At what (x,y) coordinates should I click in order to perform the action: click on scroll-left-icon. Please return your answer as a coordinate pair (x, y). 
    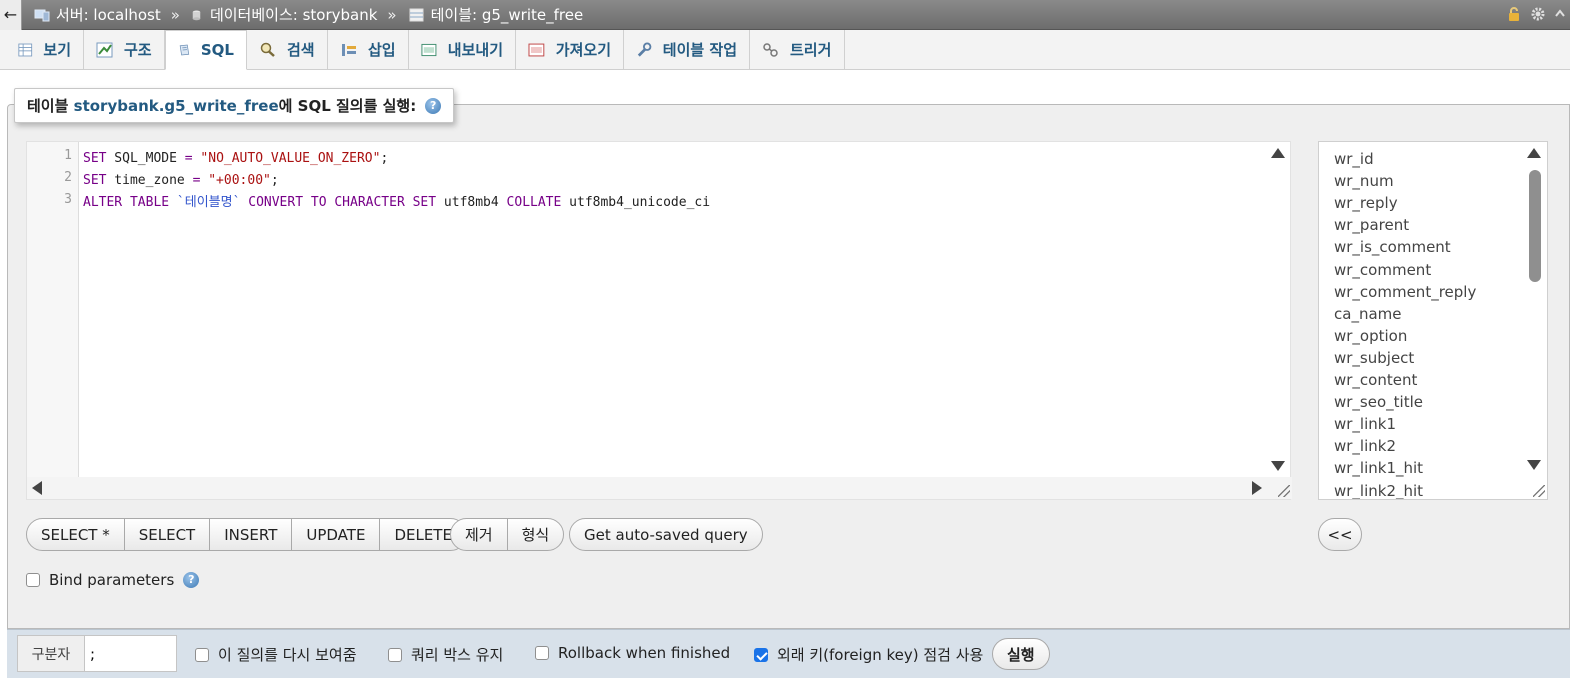
    Looking at the image, I should click on (37, 488).